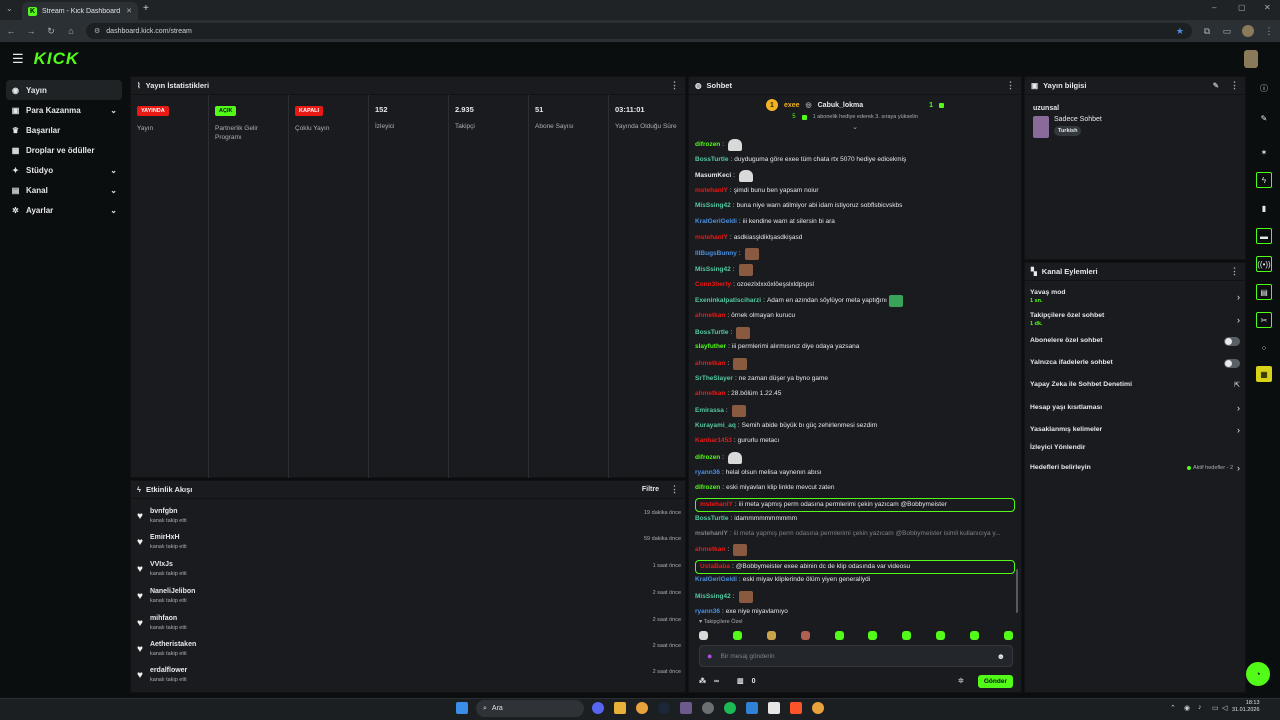 Image resolution: width=1280 pixels, height=720 pixels. I want to click on chat-message: ahmetkan: örnek olmayan kurucu, so click(853, 316).